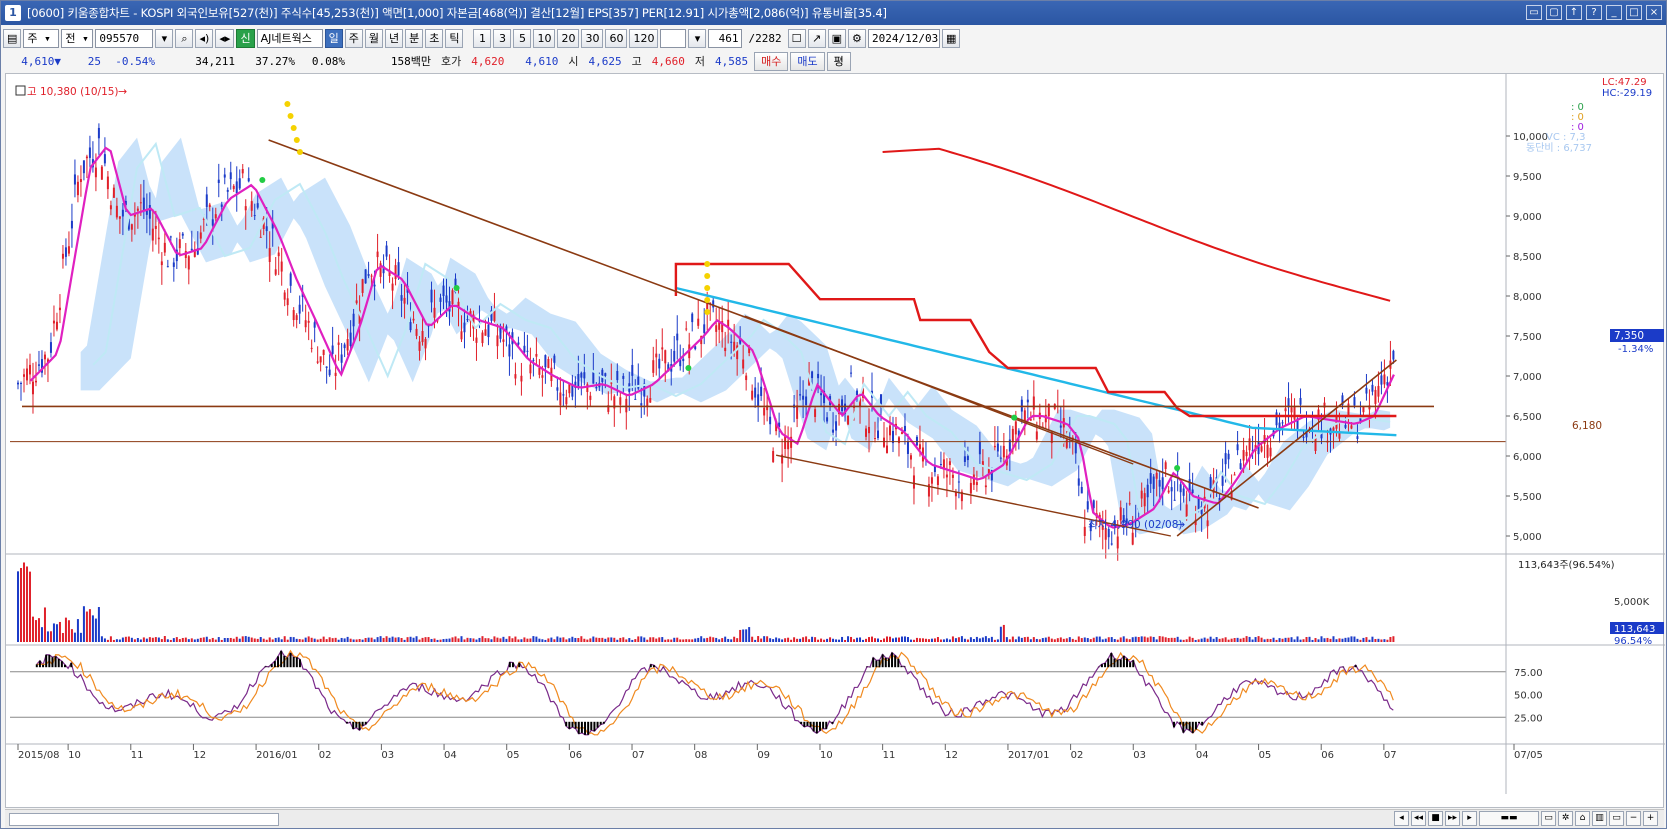 The width and height of the screenshot is (1667, 829). What do you see at coordinates (1135, 525) in the screenshot?
I see `min-marker-label: 최저 4,990 (02/08)` at bounding box center [1135, 525].